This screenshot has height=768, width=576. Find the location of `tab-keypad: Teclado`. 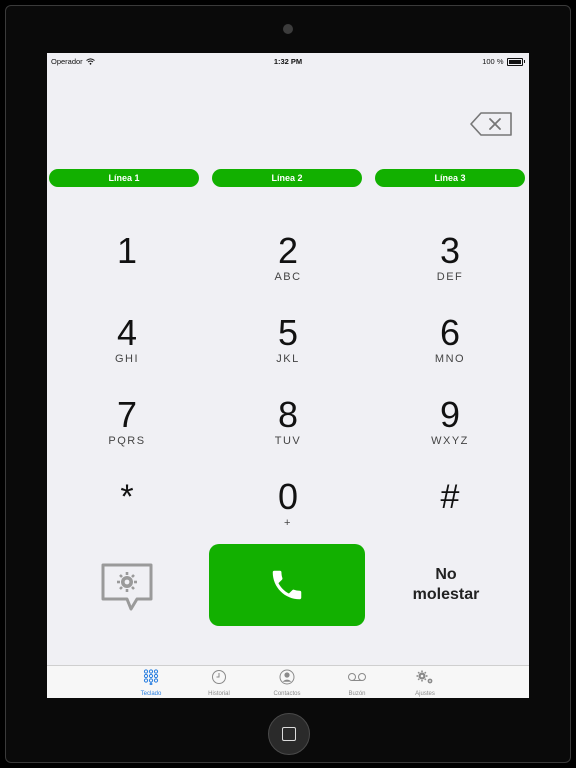

tab-keypad: Teclado is located at coordinates (151, 683).